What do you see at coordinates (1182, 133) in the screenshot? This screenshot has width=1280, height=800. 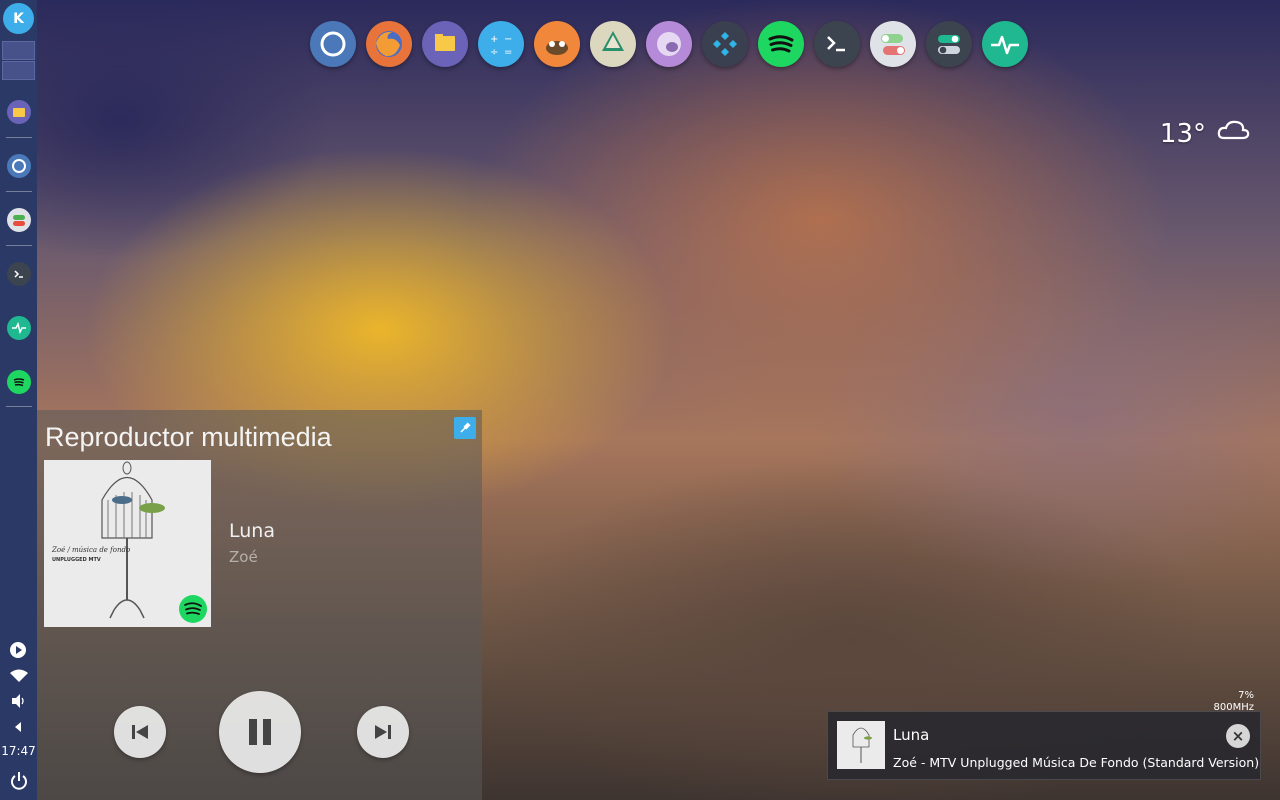 I see `temperature: 13°` at bounding box center [1182, 133].